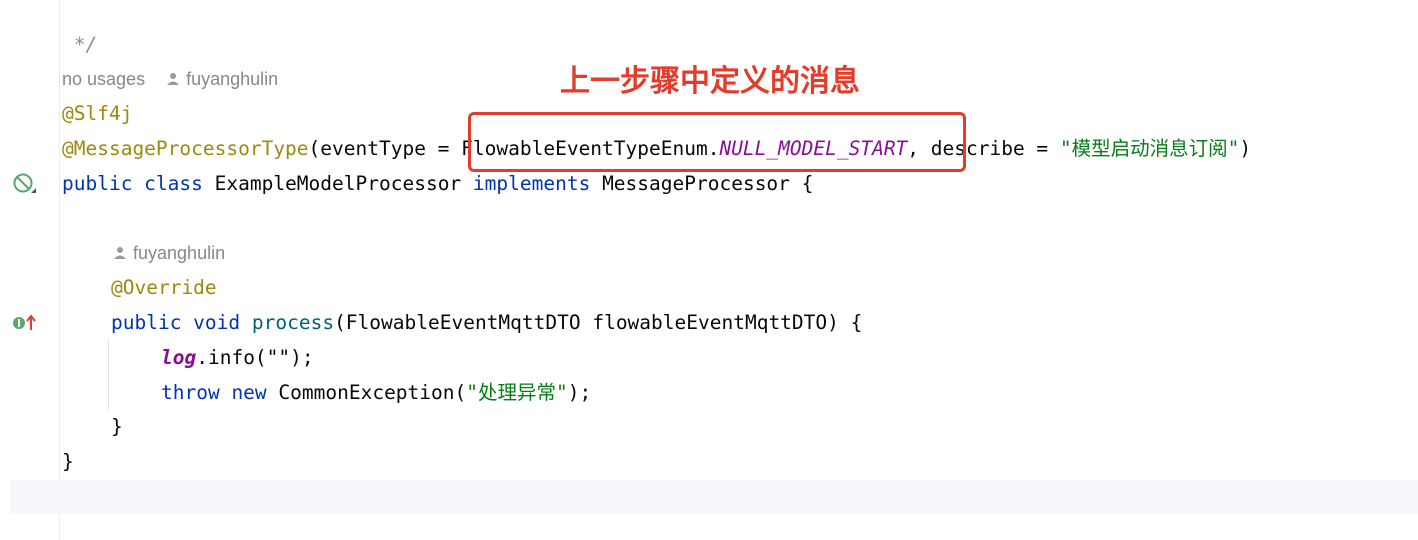 The height and width of the screenshot is (540, 1418). I want to click on method-author-hint: fuyanghulin, so click(168, 253).